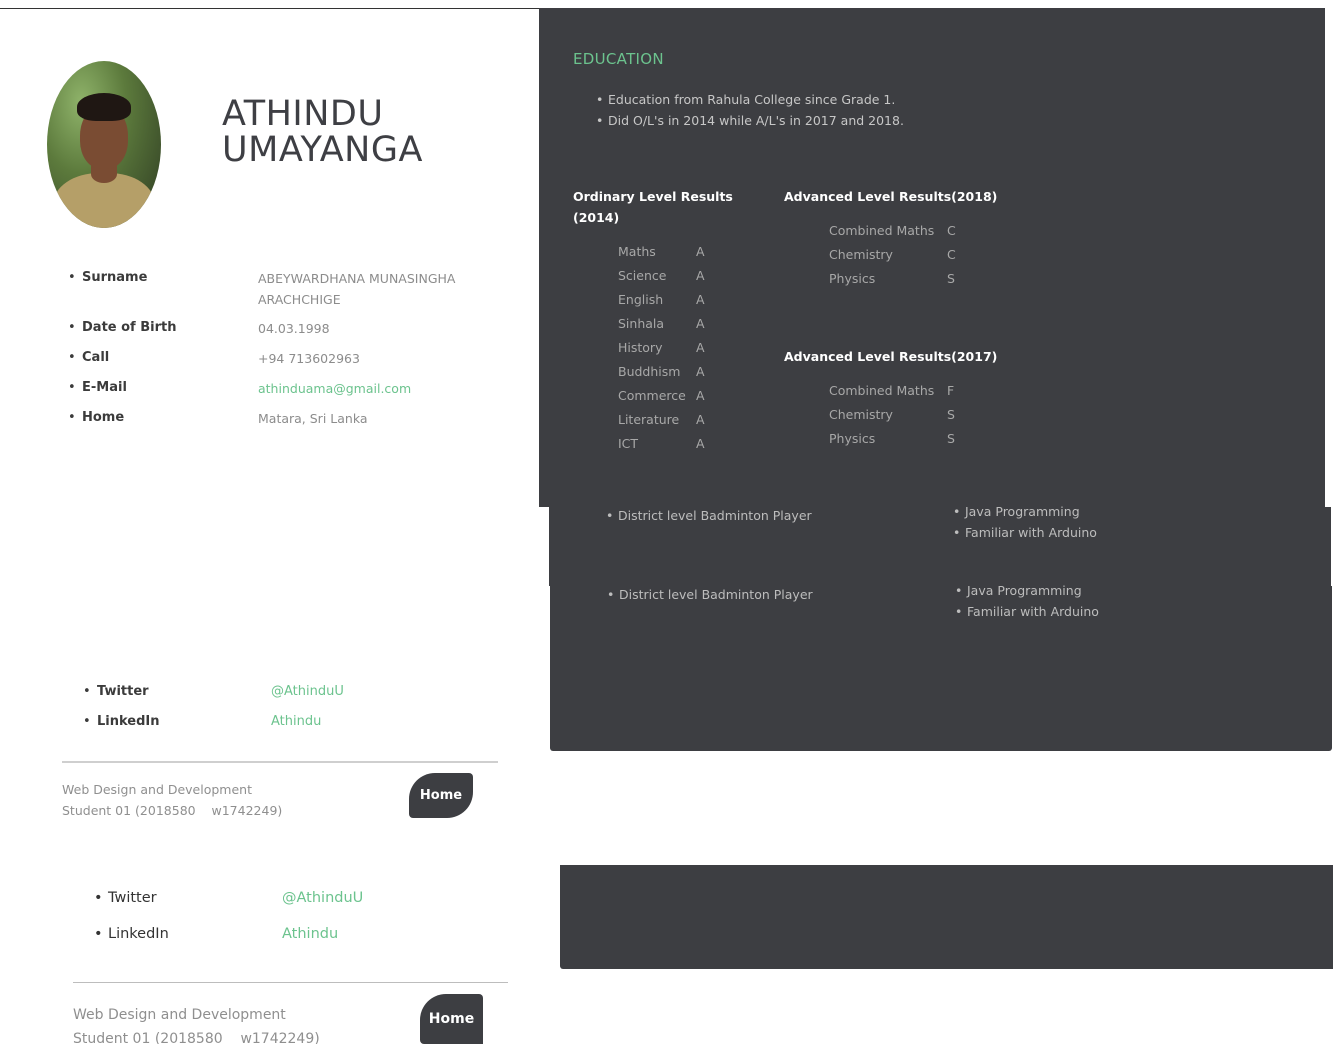  Describe the element at coordinates (96, 417) in the screenshot. I see `info-label: Home` at that location.